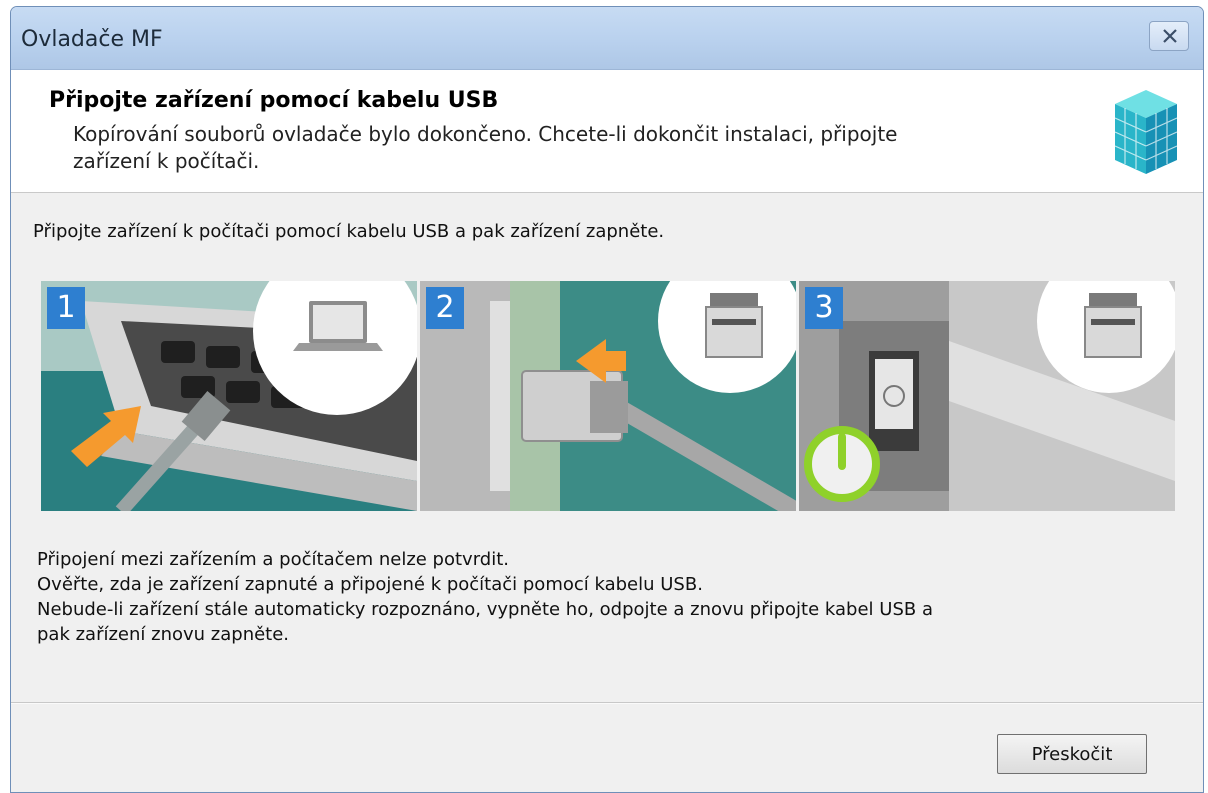 The height and width of the screenshot is (793, 1208). What do you see at coordinates (274, 100) in the screenshot?
I see `header-title: Připojte zařízení pomocí kabelu USB` at bounding box center [274, 100].